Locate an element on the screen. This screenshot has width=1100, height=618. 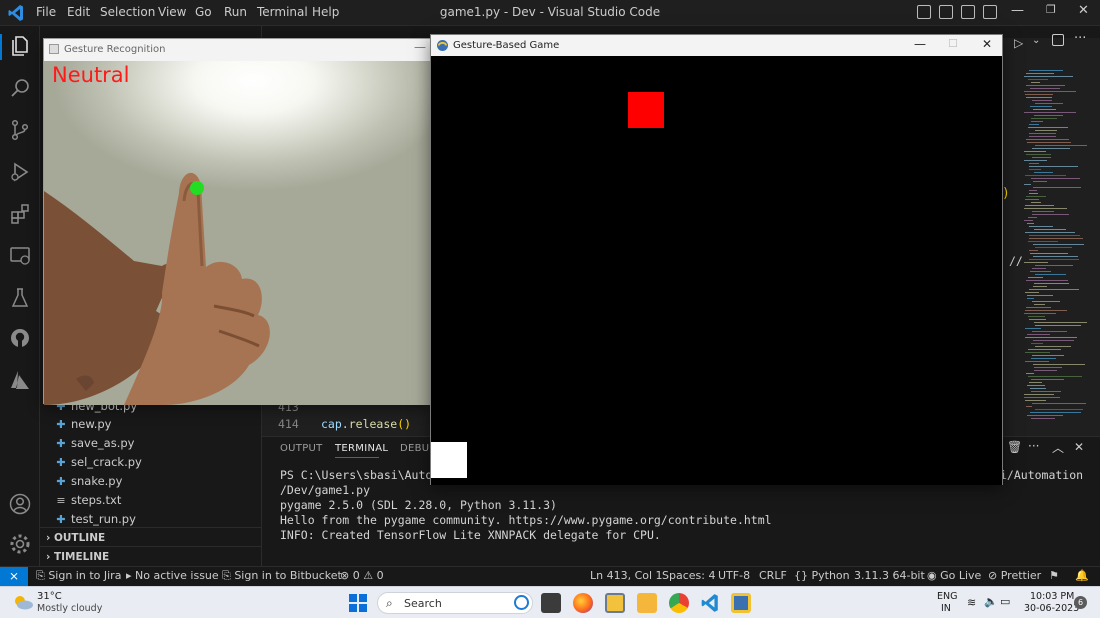
taskbar-search-box: ⌕ Search is located at coordinates (455, 603).